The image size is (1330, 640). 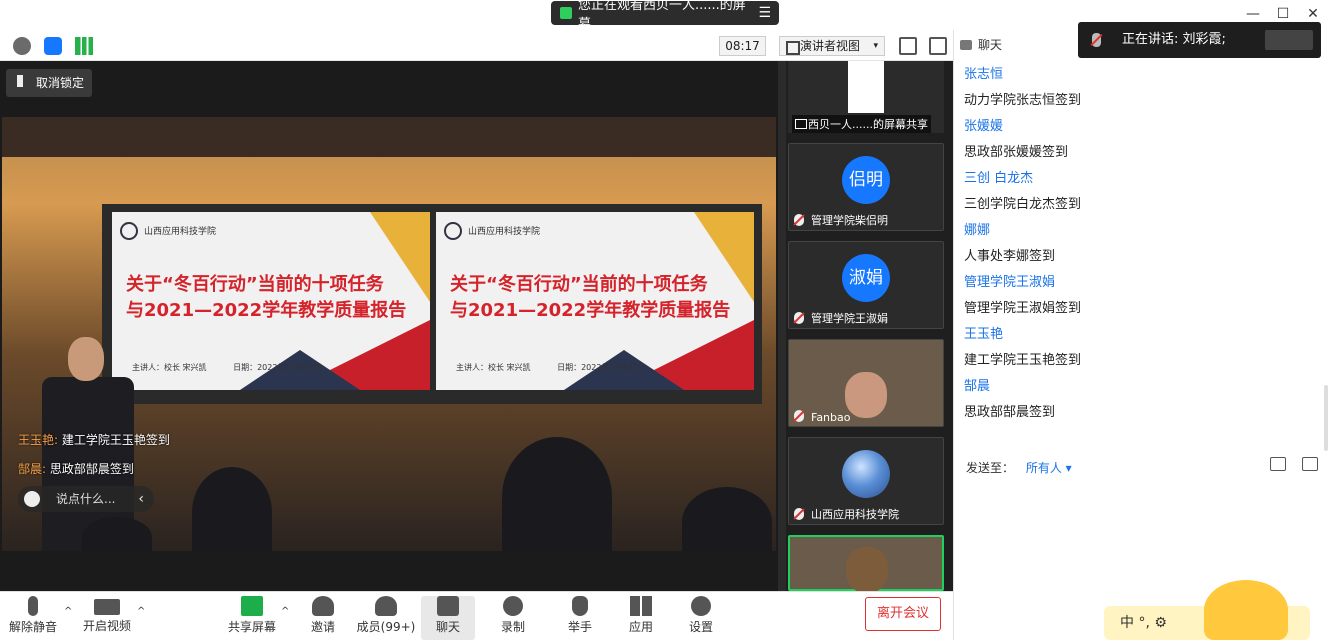 What do you see at coordinates (849, 220) in the screenshot?
I see `participant-name: 管理学院柴侣明` at bounding box center [849, 220].